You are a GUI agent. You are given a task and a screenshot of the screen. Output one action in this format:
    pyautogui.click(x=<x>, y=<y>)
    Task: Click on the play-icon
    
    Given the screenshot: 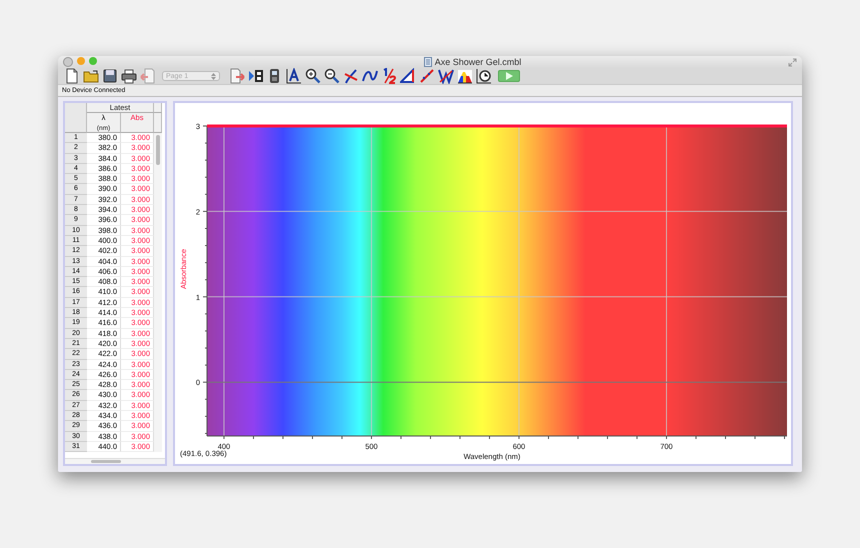 What is the action you would take?
    pyautogui.click(x=509, y=76)
    